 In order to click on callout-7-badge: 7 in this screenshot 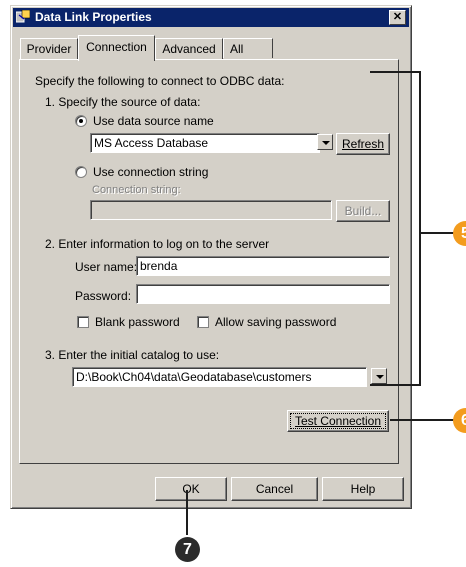, I will do `click(187, 549)`.